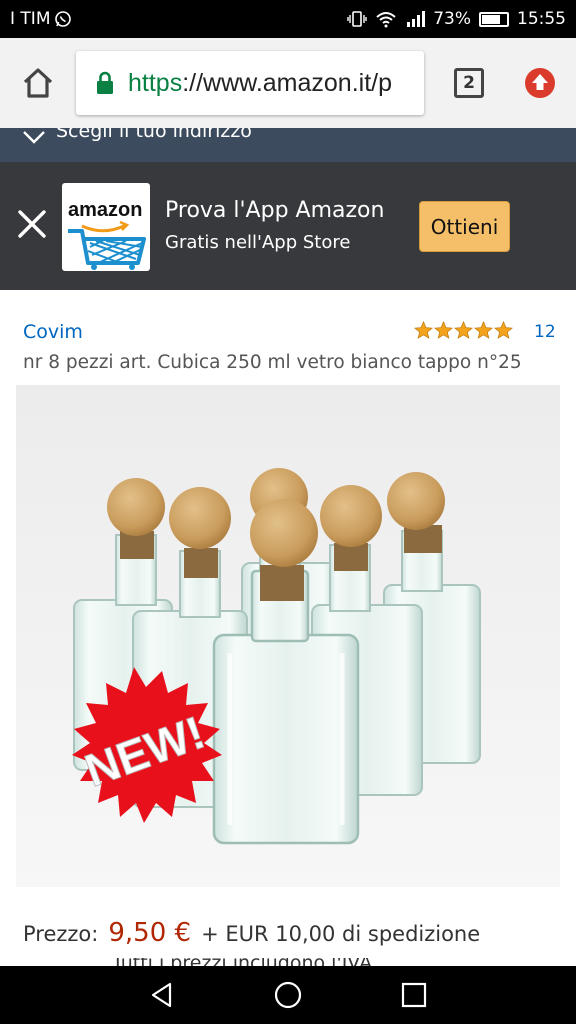 The image size is (576, 1024). What do you see at coordinates (494, 19) in the screenshot?
I see `battery-icon` at bounding box center [494, 19].